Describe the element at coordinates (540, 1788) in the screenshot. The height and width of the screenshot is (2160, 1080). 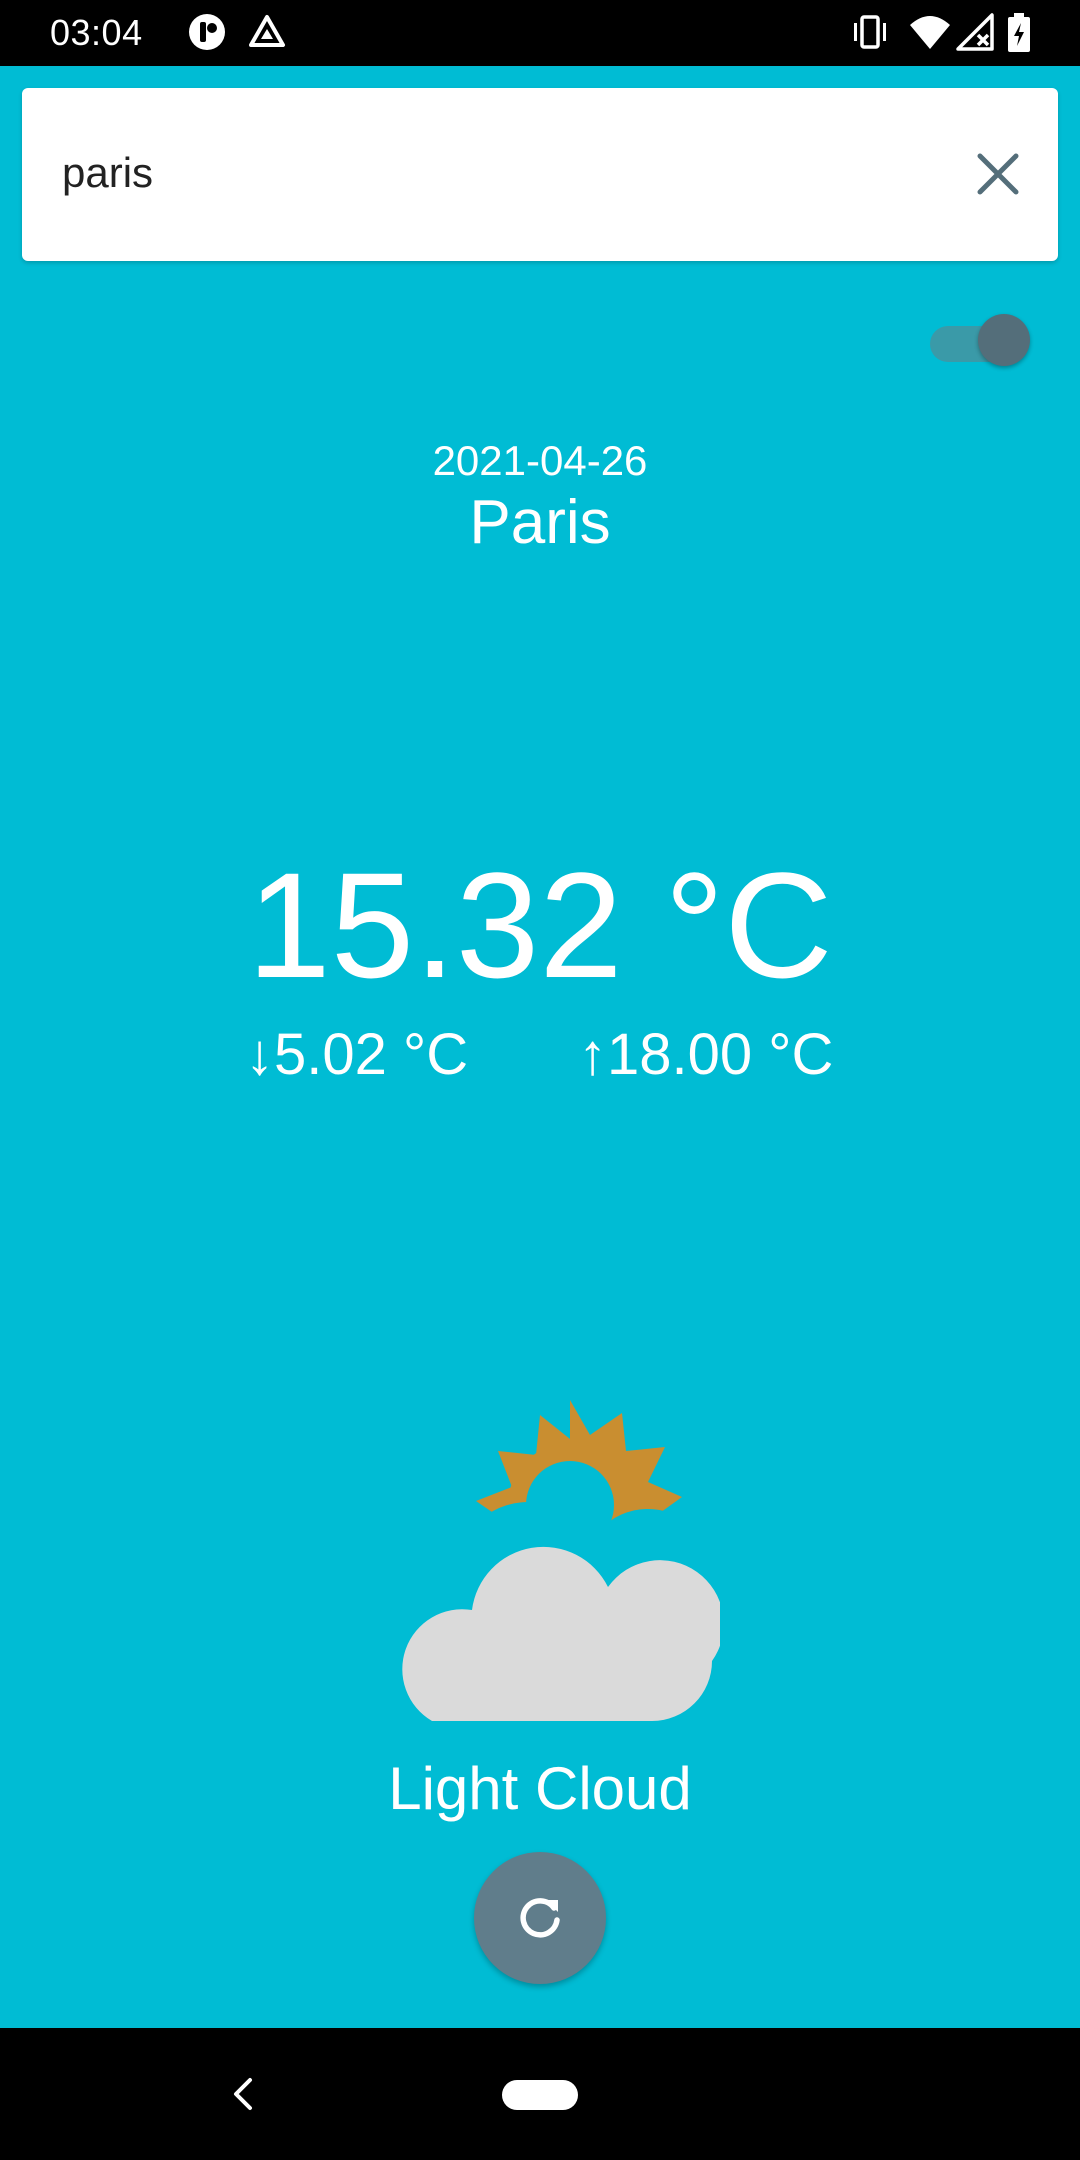
I see `weather-condition: Light Cloud` at that location.